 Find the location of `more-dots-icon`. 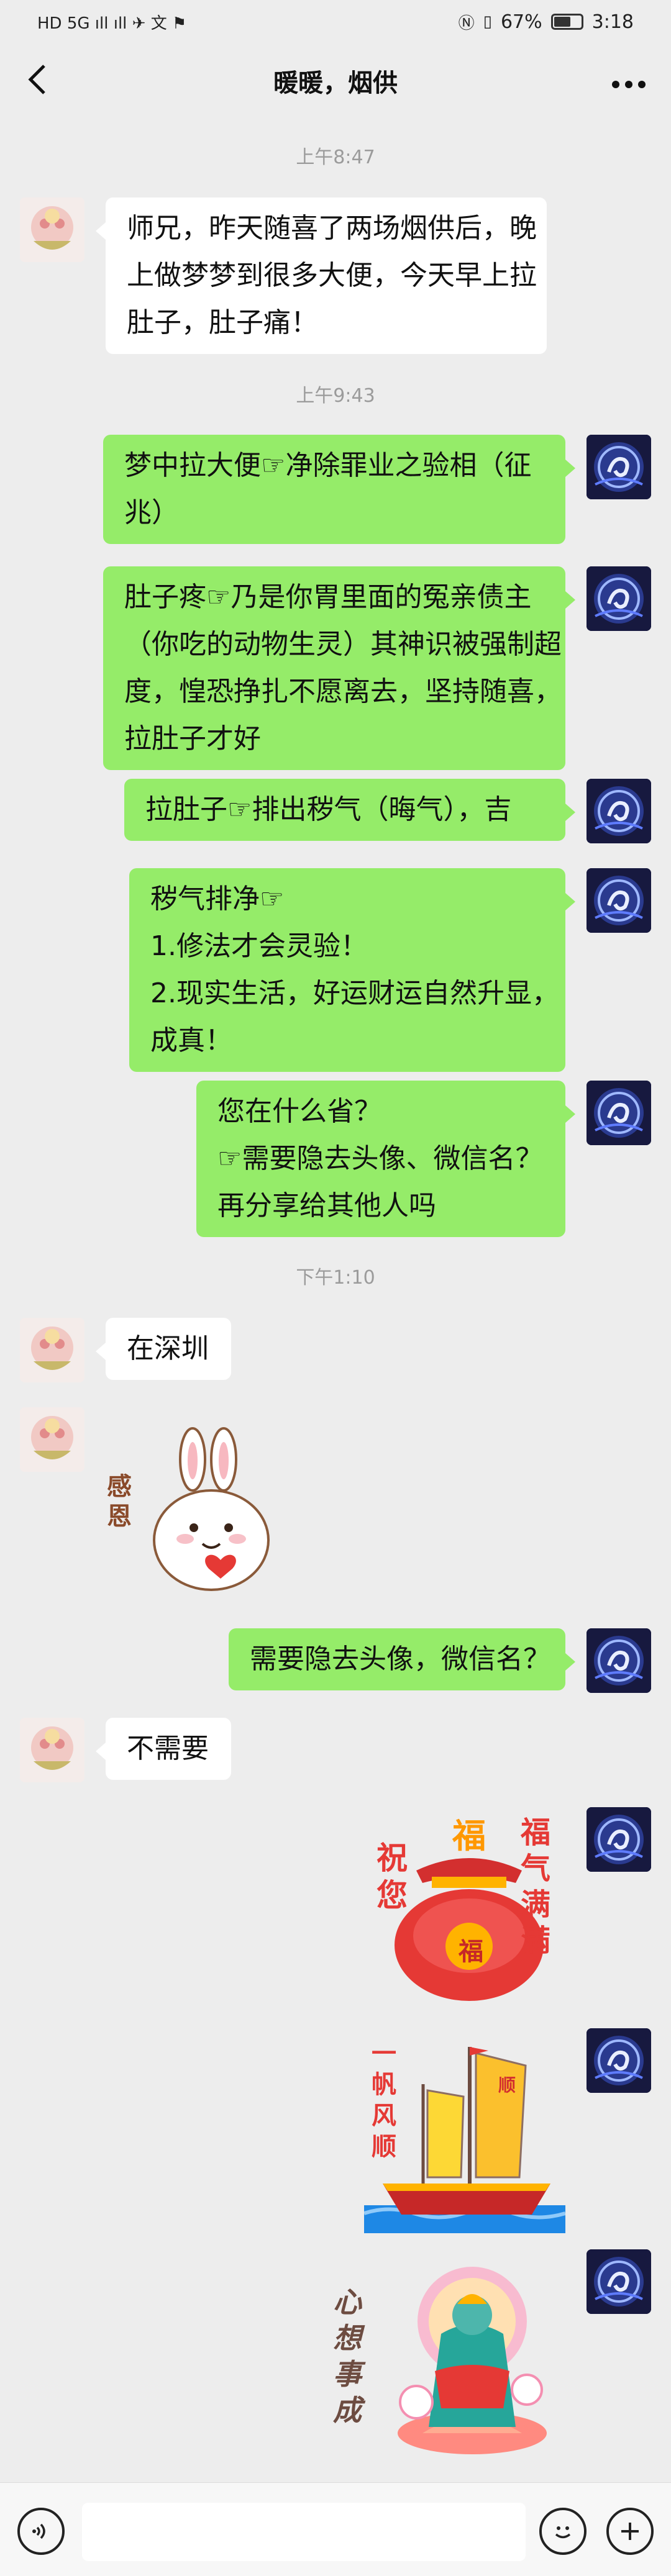

more-dots-icon is located at coordinates (629, 84).